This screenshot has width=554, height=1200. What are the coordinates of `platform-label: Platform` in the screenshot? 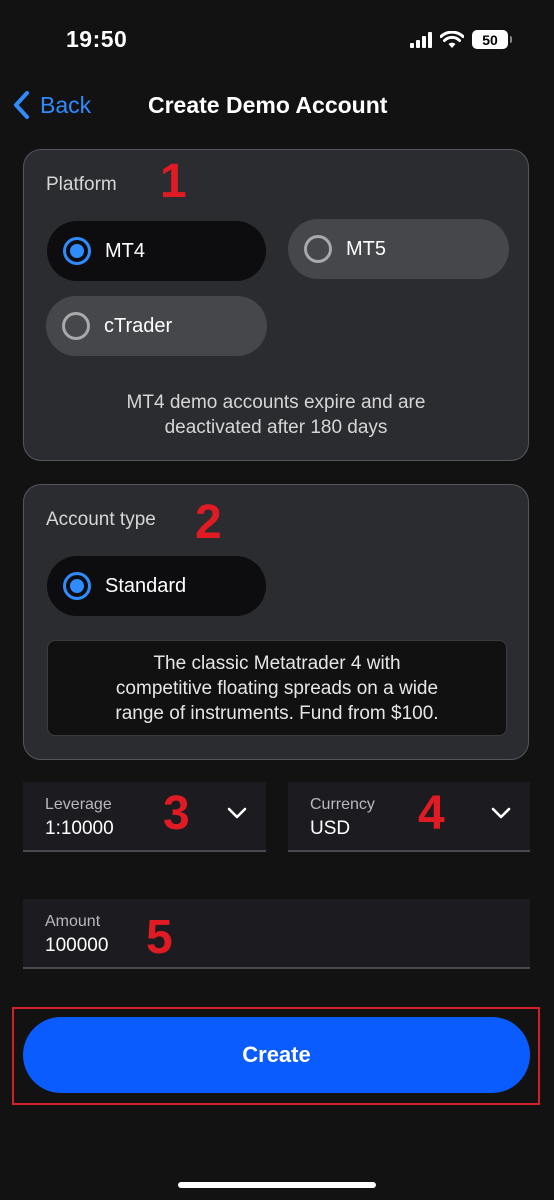 It's located at (81, 184).